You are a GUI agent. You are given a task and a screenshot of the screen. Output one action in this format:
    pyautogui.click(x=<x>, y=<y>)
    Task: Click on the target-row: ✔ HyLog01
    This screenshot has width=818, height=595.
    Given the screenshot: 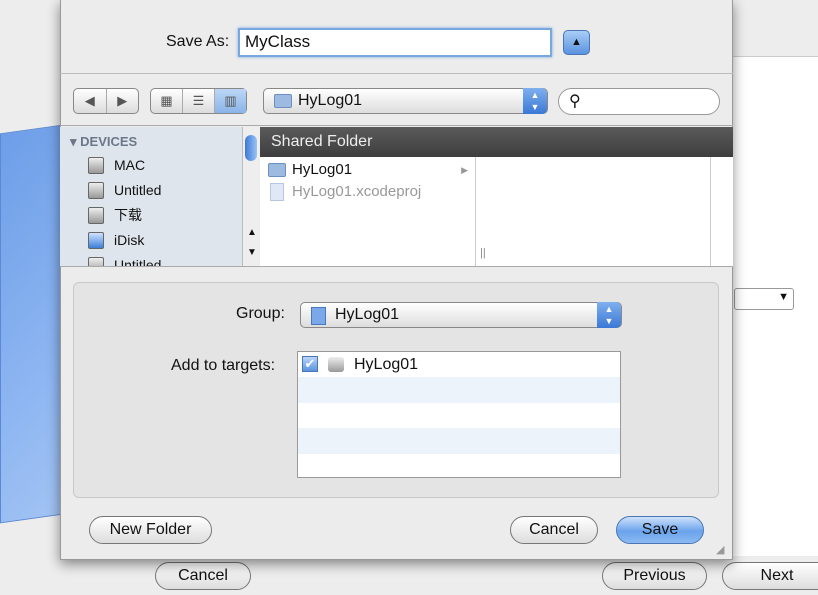 What is the action you would take?
    pyautogui.click(x=459, y=364)
    